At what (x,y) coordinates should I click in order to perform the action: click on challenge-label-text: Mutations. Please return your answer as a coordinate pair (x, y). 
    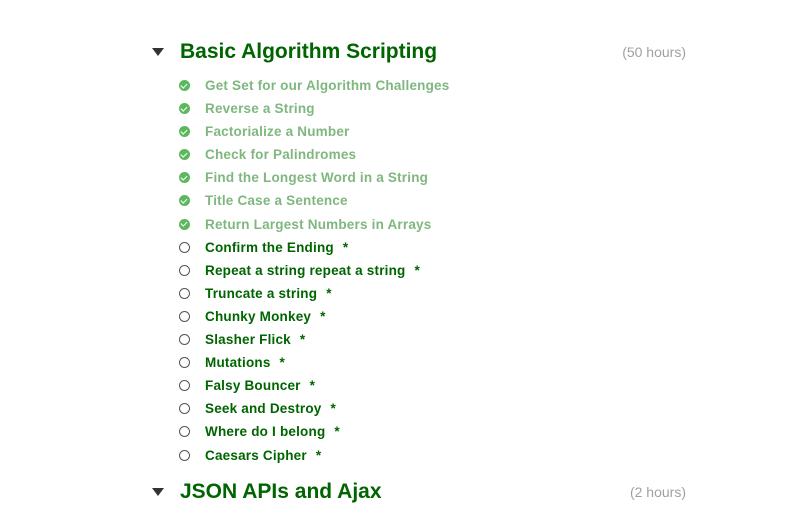
    Looking at the image, I should click on (238, 363).